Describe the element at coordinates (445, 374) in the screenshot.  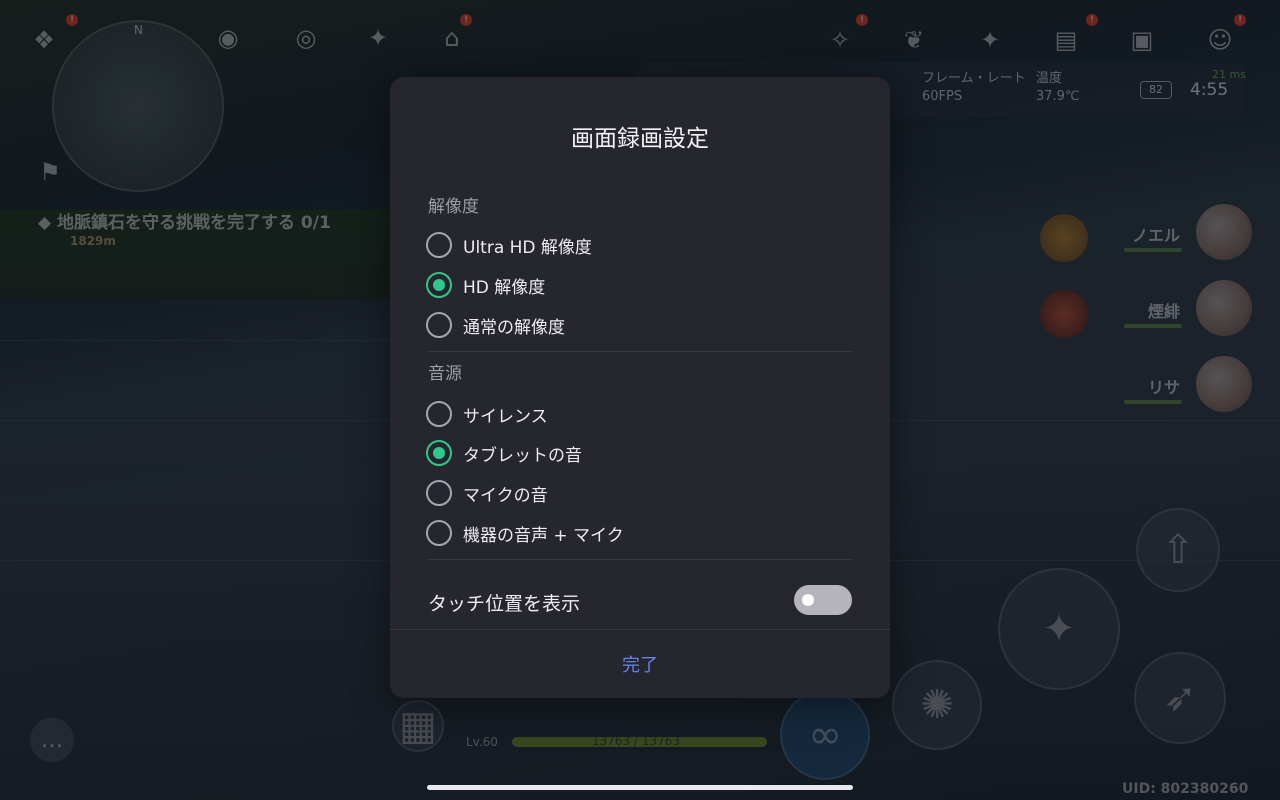
I see `audio-section-label: 音源` at that location.